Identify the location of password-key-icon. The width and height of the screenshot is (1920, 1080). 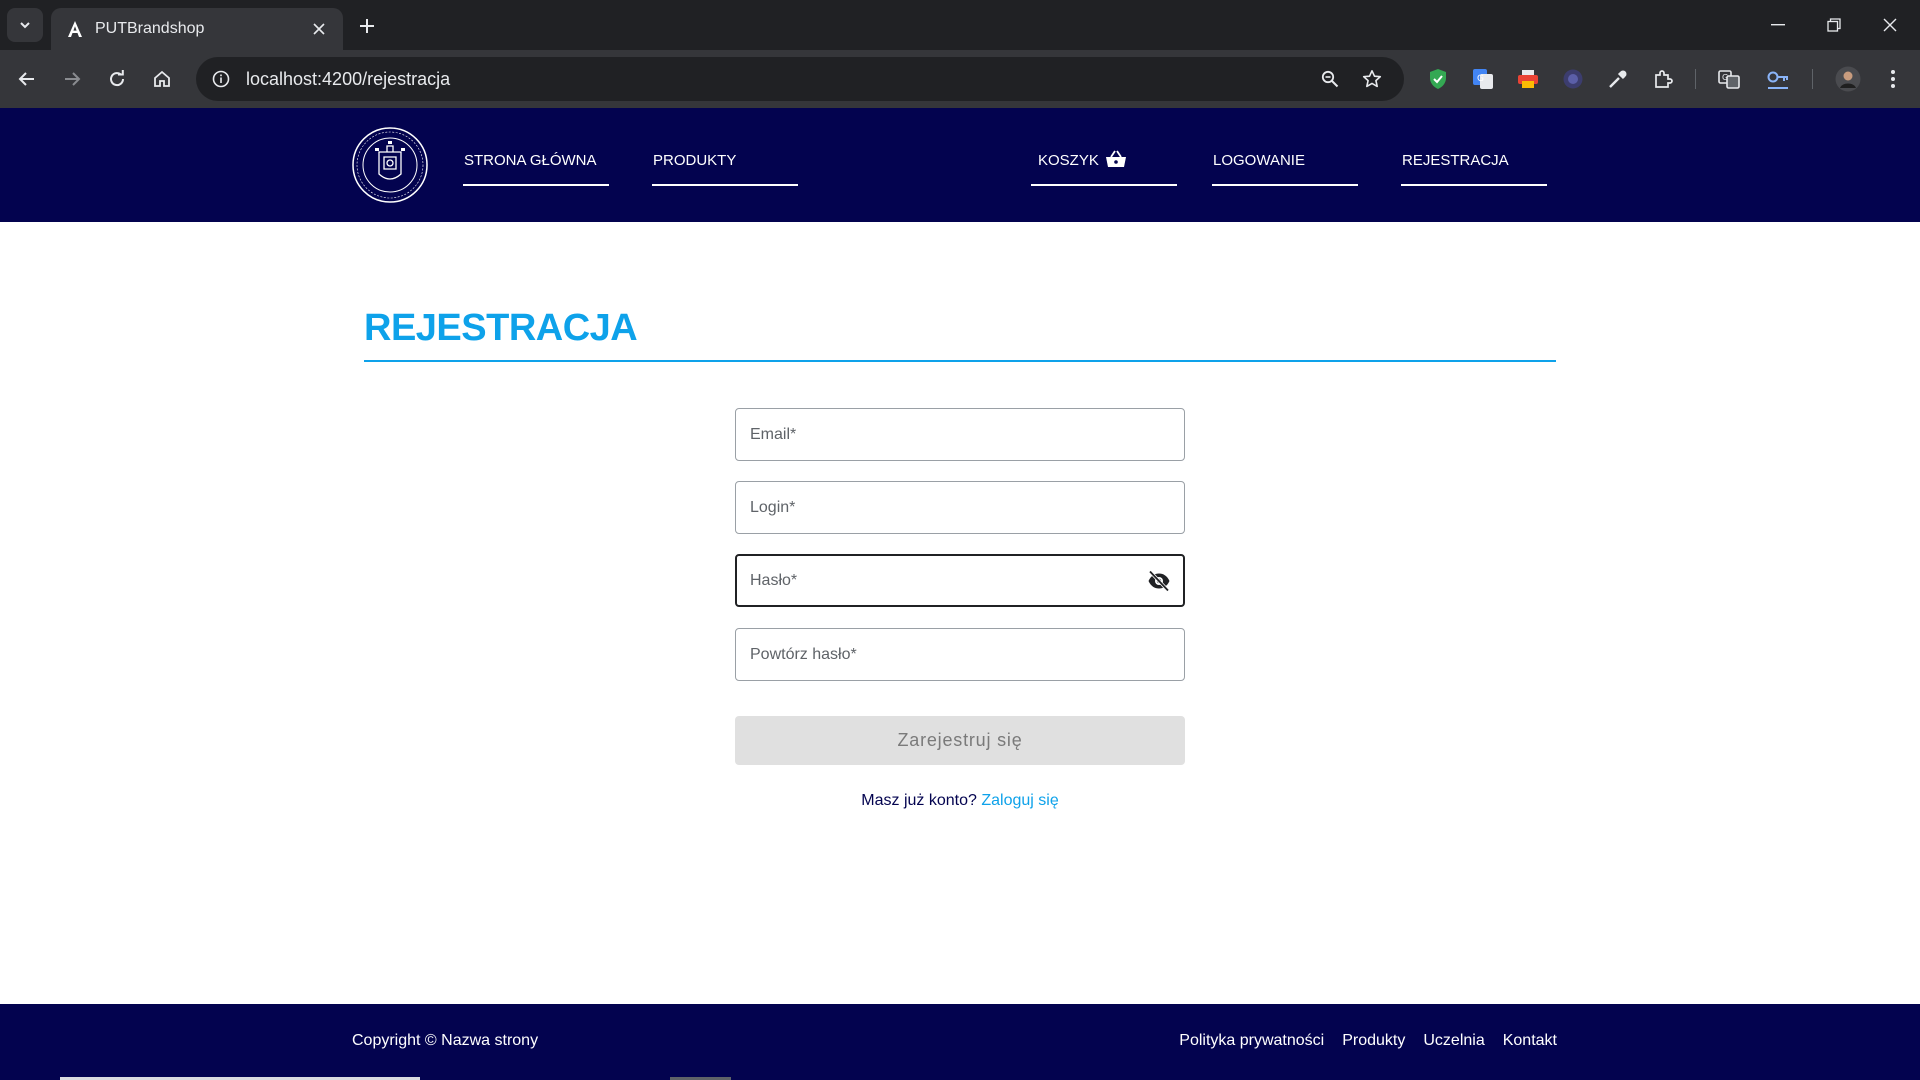
(1778, 79).